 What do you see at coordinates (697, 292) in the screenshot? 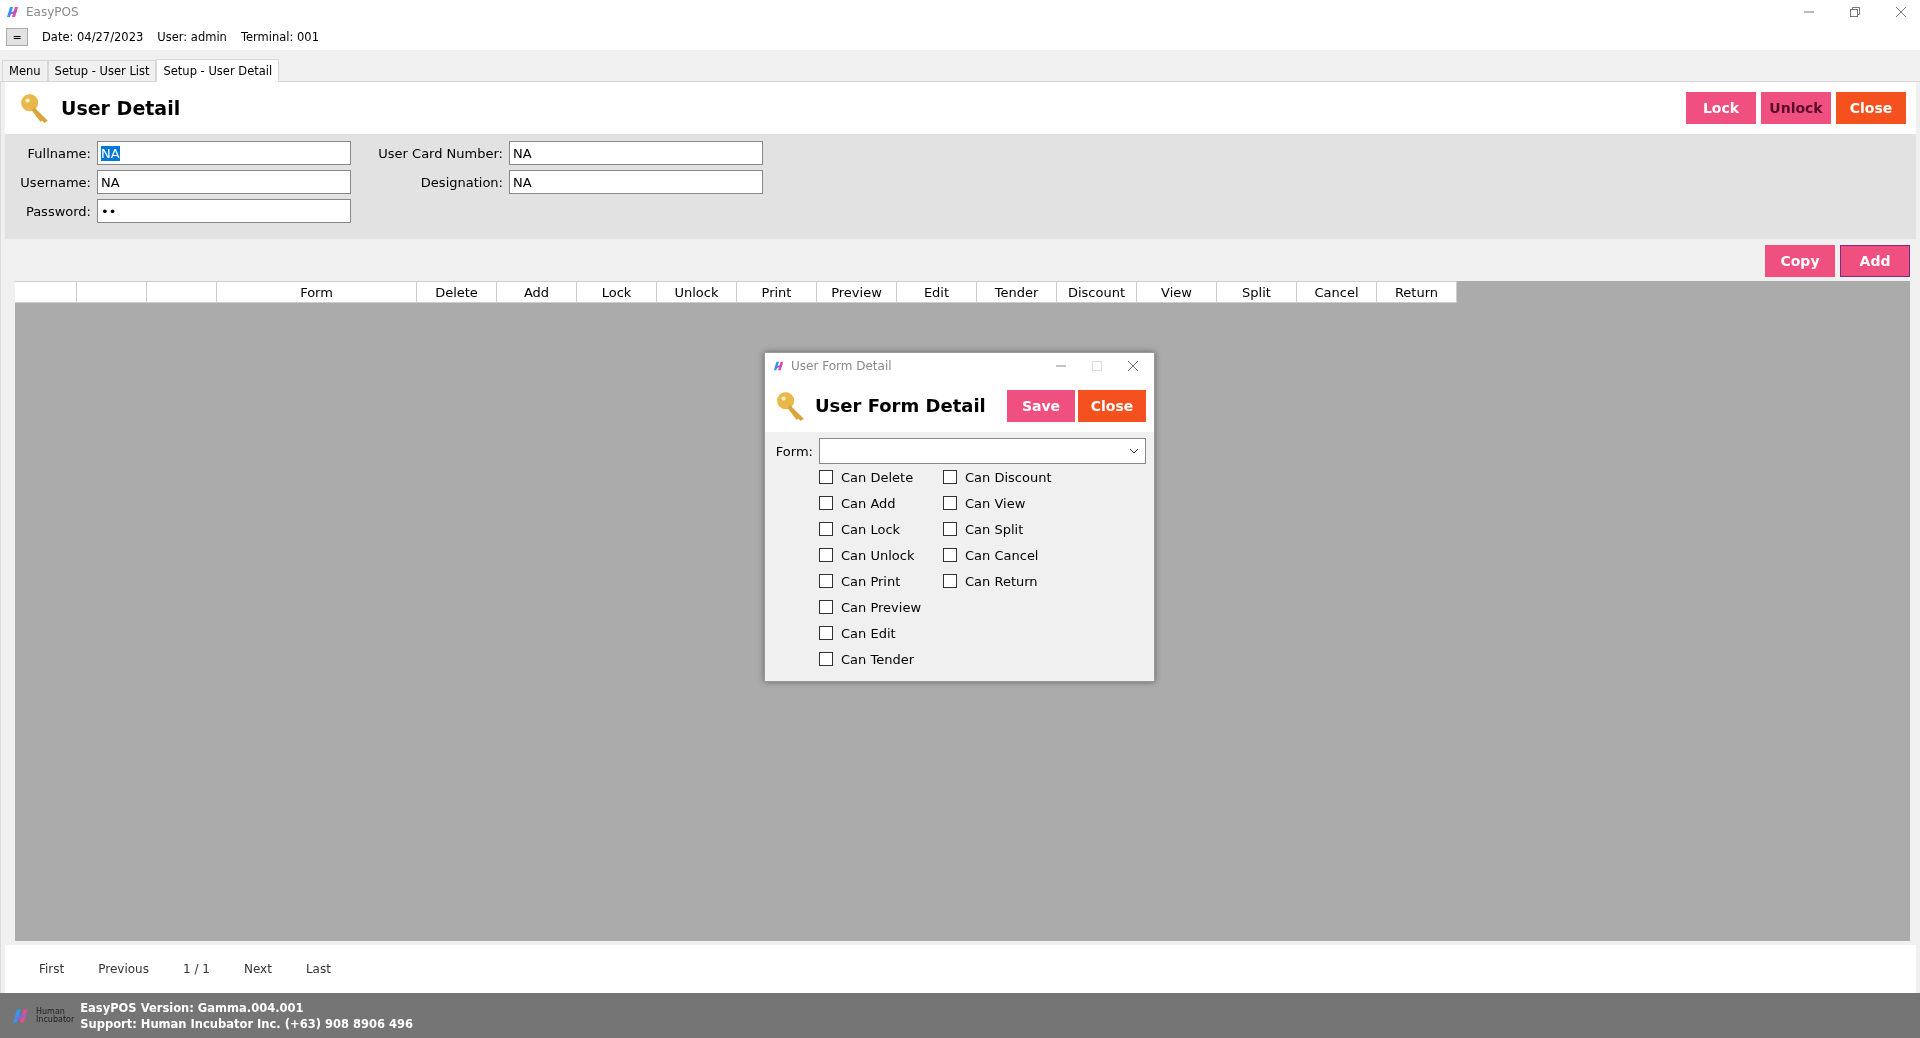
I see `column-header: Unlock` at bounding box center [697, 292].